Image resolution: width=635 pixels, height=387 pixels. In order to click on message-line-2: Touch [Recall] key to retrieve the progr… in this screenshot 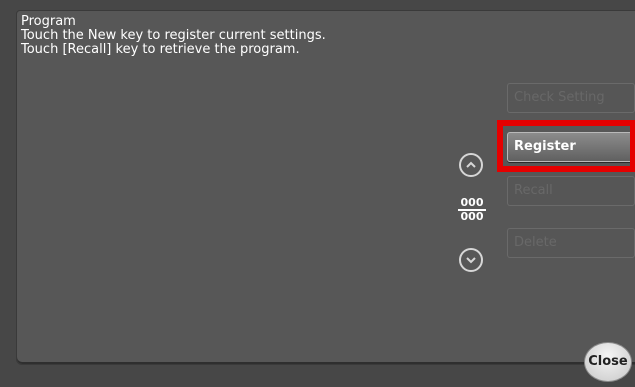, I will do `click(160, 49)`.